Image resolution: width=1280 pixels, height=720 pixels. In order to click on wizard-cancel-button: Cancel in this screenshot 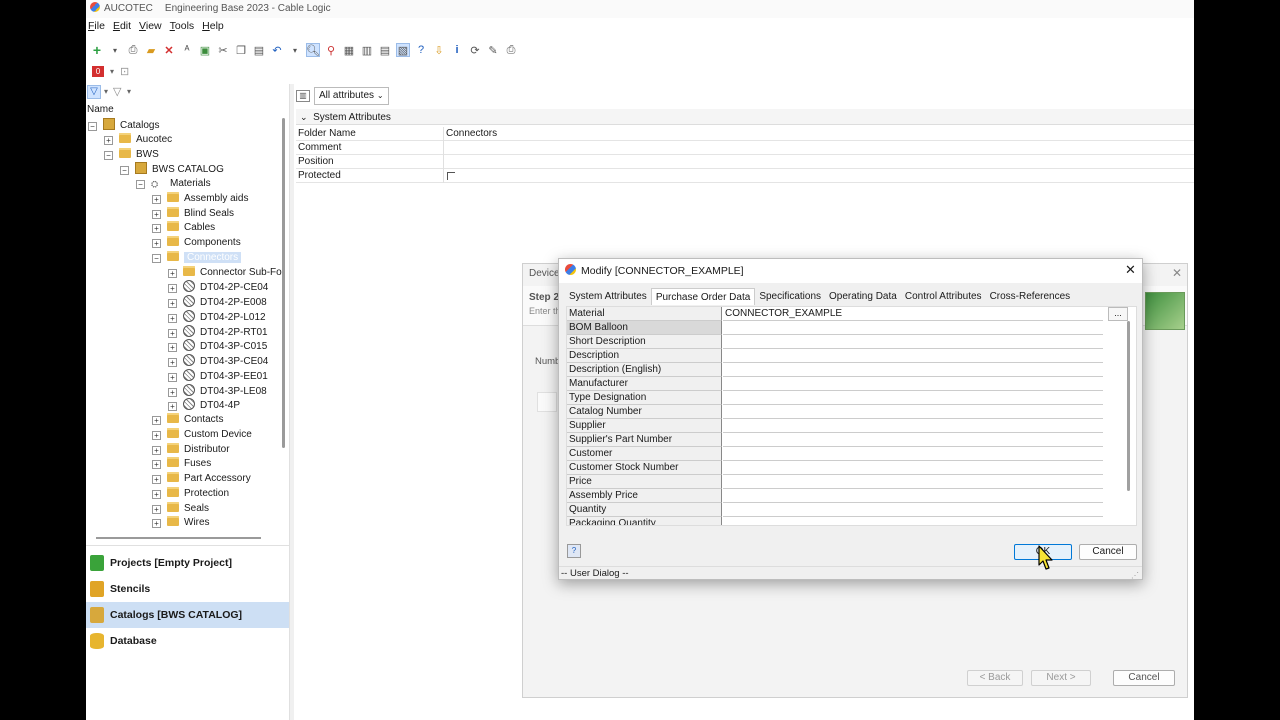, I will do `click(1144, 678)`.